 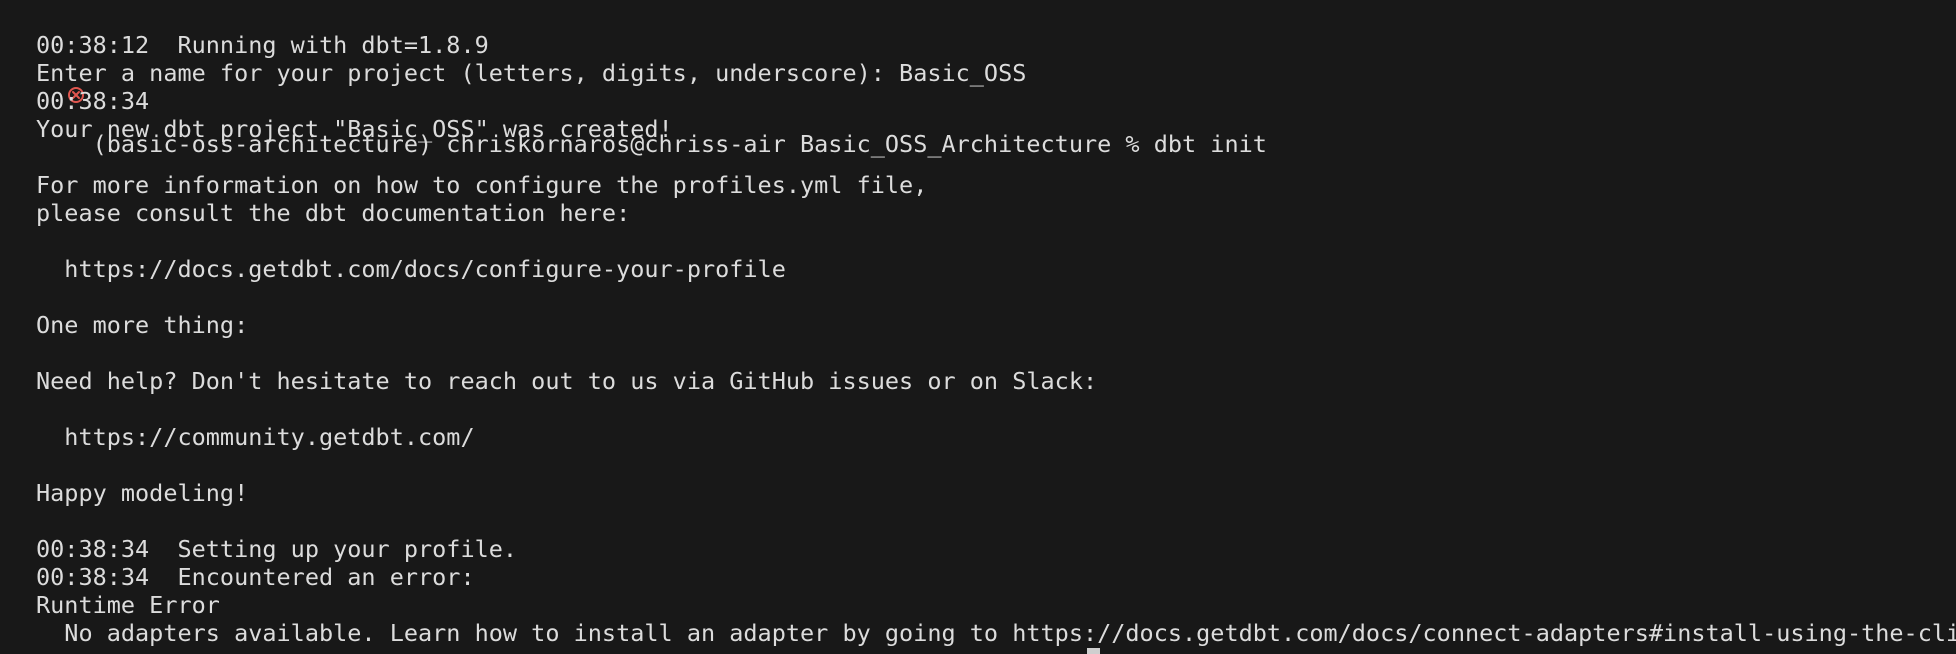 I want to click on community-url-line: https://community.getdbt.com/, so click(x=255, y=437).